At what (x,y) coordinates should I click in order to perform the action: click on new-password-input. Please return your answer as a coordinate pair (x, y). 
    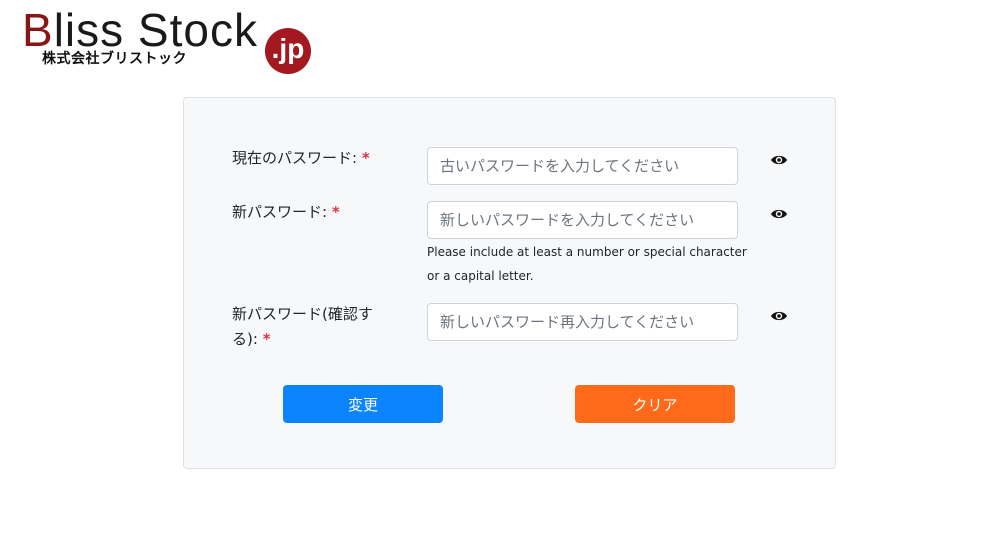
    Looking at the image, I should click on (582, 220).